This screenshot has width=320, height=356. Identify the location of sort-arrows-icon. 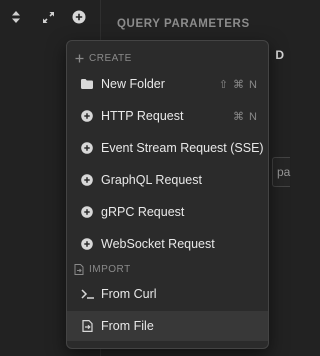
(16, 17).